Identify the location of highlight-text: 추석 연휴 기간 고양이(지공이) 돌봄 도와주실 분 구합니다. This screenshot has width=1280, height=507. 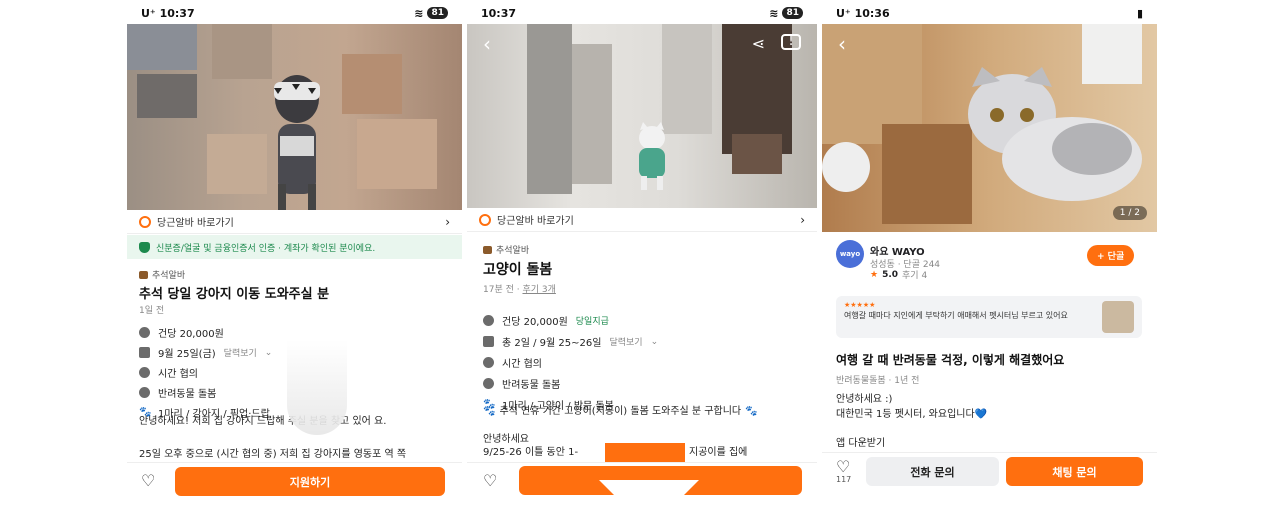
(620, 411).